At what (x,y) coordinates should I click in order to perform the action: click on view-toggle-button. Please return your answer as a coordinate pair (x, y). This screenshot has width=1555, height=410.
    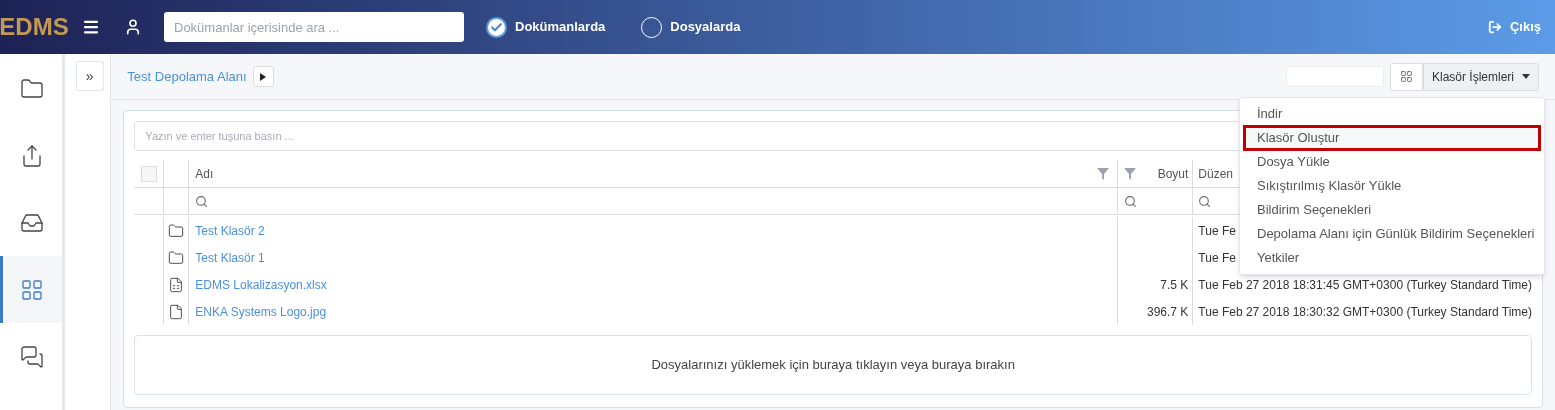
    Looking at the image, I should click on (1406, 76).